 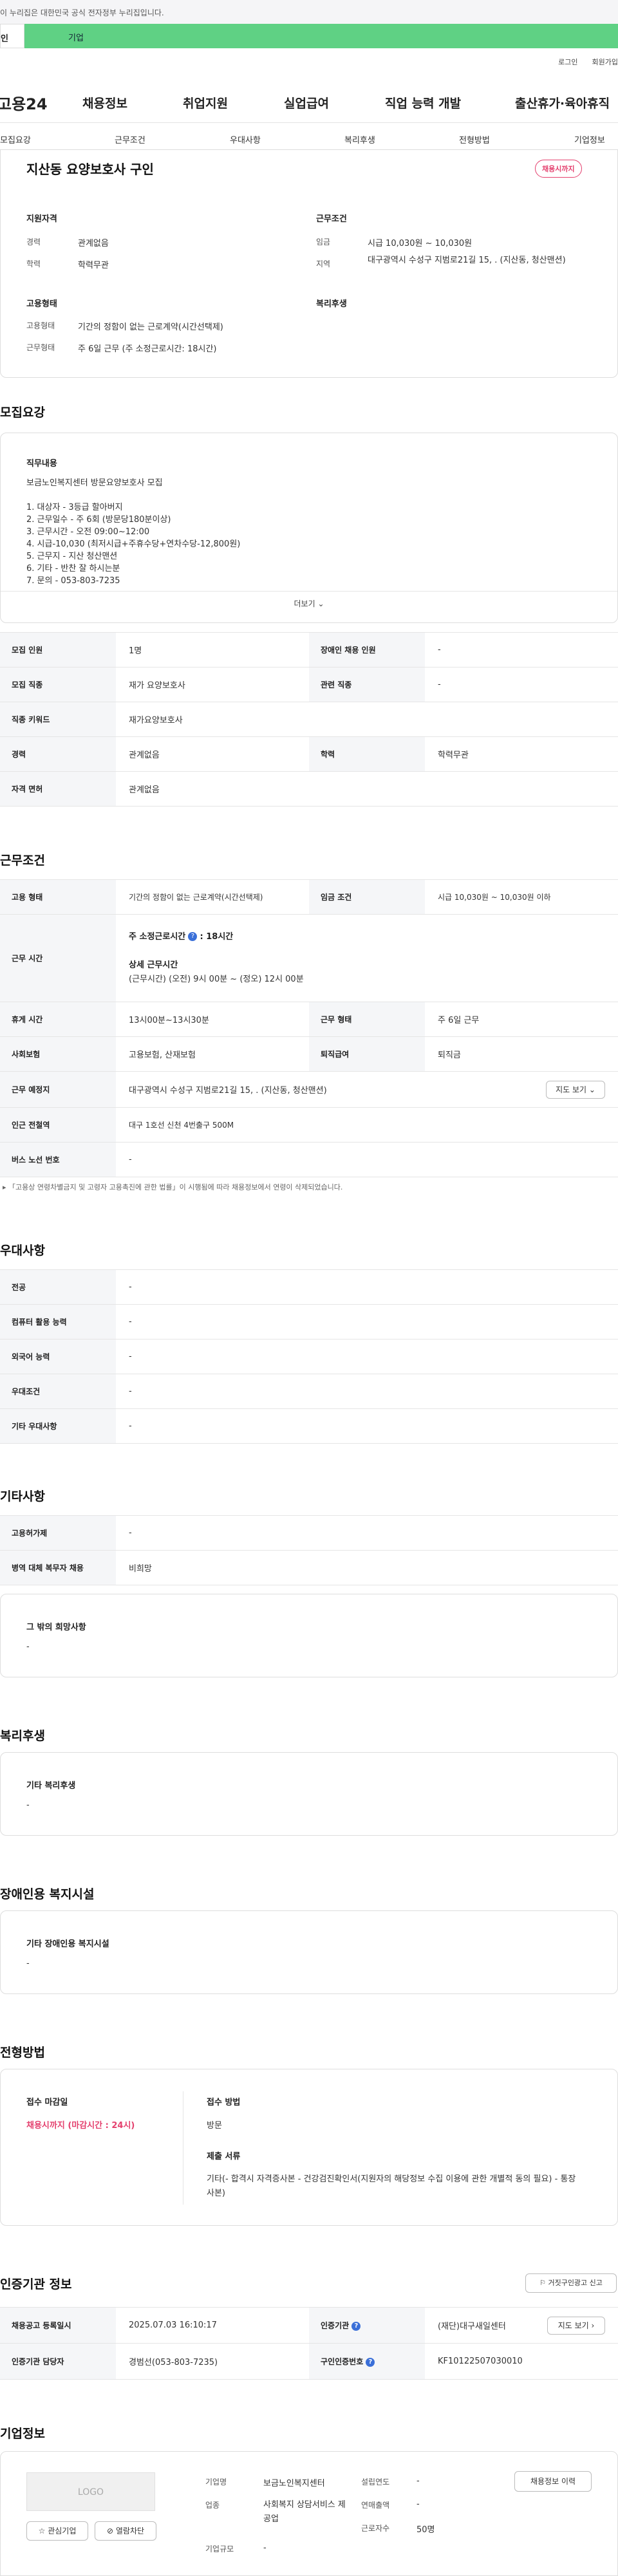 What do you see at coordinates (93, 265) in the screenshot?
I see `edu-value: 학력무관` at bounding box center [93, 265].